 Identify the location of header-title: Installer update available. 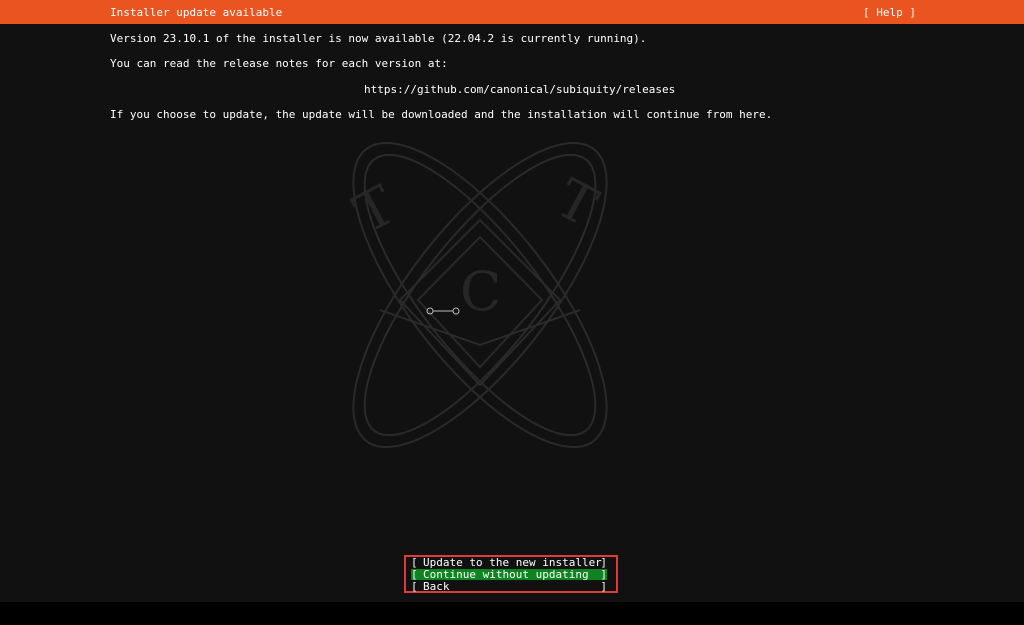
(196, 12).